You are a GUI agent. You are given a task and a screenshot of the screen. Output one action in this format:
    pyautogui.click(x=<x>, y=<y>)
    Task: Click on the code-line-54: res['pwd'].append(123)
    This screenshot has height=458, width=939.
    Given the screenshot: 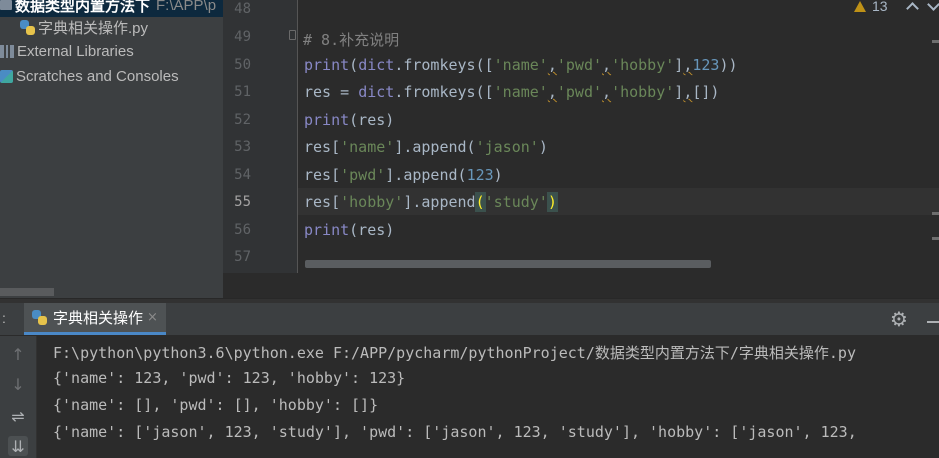 What is the action you would take?
    pyautogui.click(x=403, y=175)
    